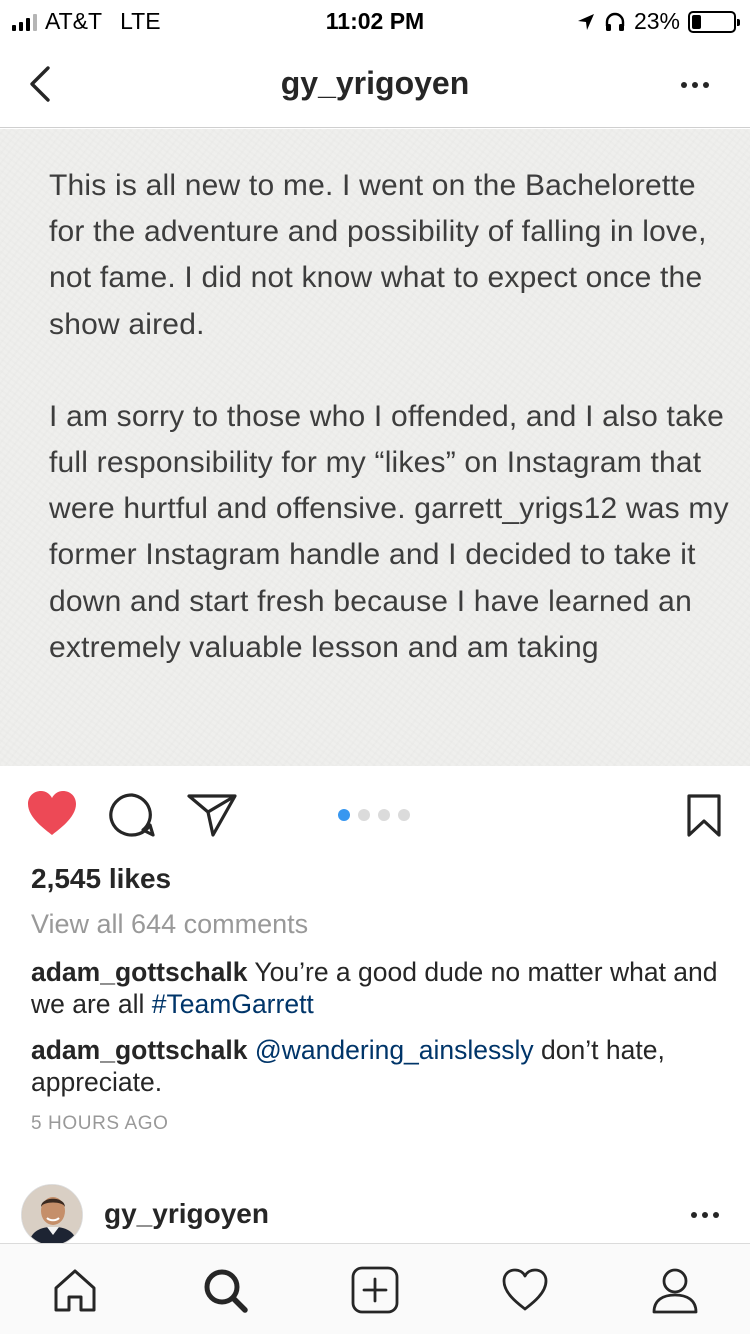 This screenshot has height=1334, width=750. What do you see at coordinates (212, 815) in the screenshot?
I see `paper-plane-icon` at bounding box center [212, 815].